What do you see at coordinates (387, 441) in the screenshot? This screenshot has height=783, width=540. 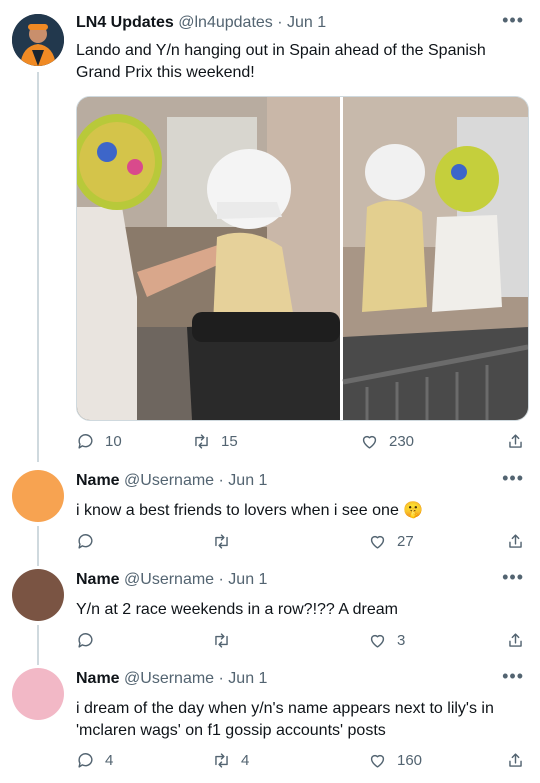 I see `like-button: 230` at bounding box center [387, 441].